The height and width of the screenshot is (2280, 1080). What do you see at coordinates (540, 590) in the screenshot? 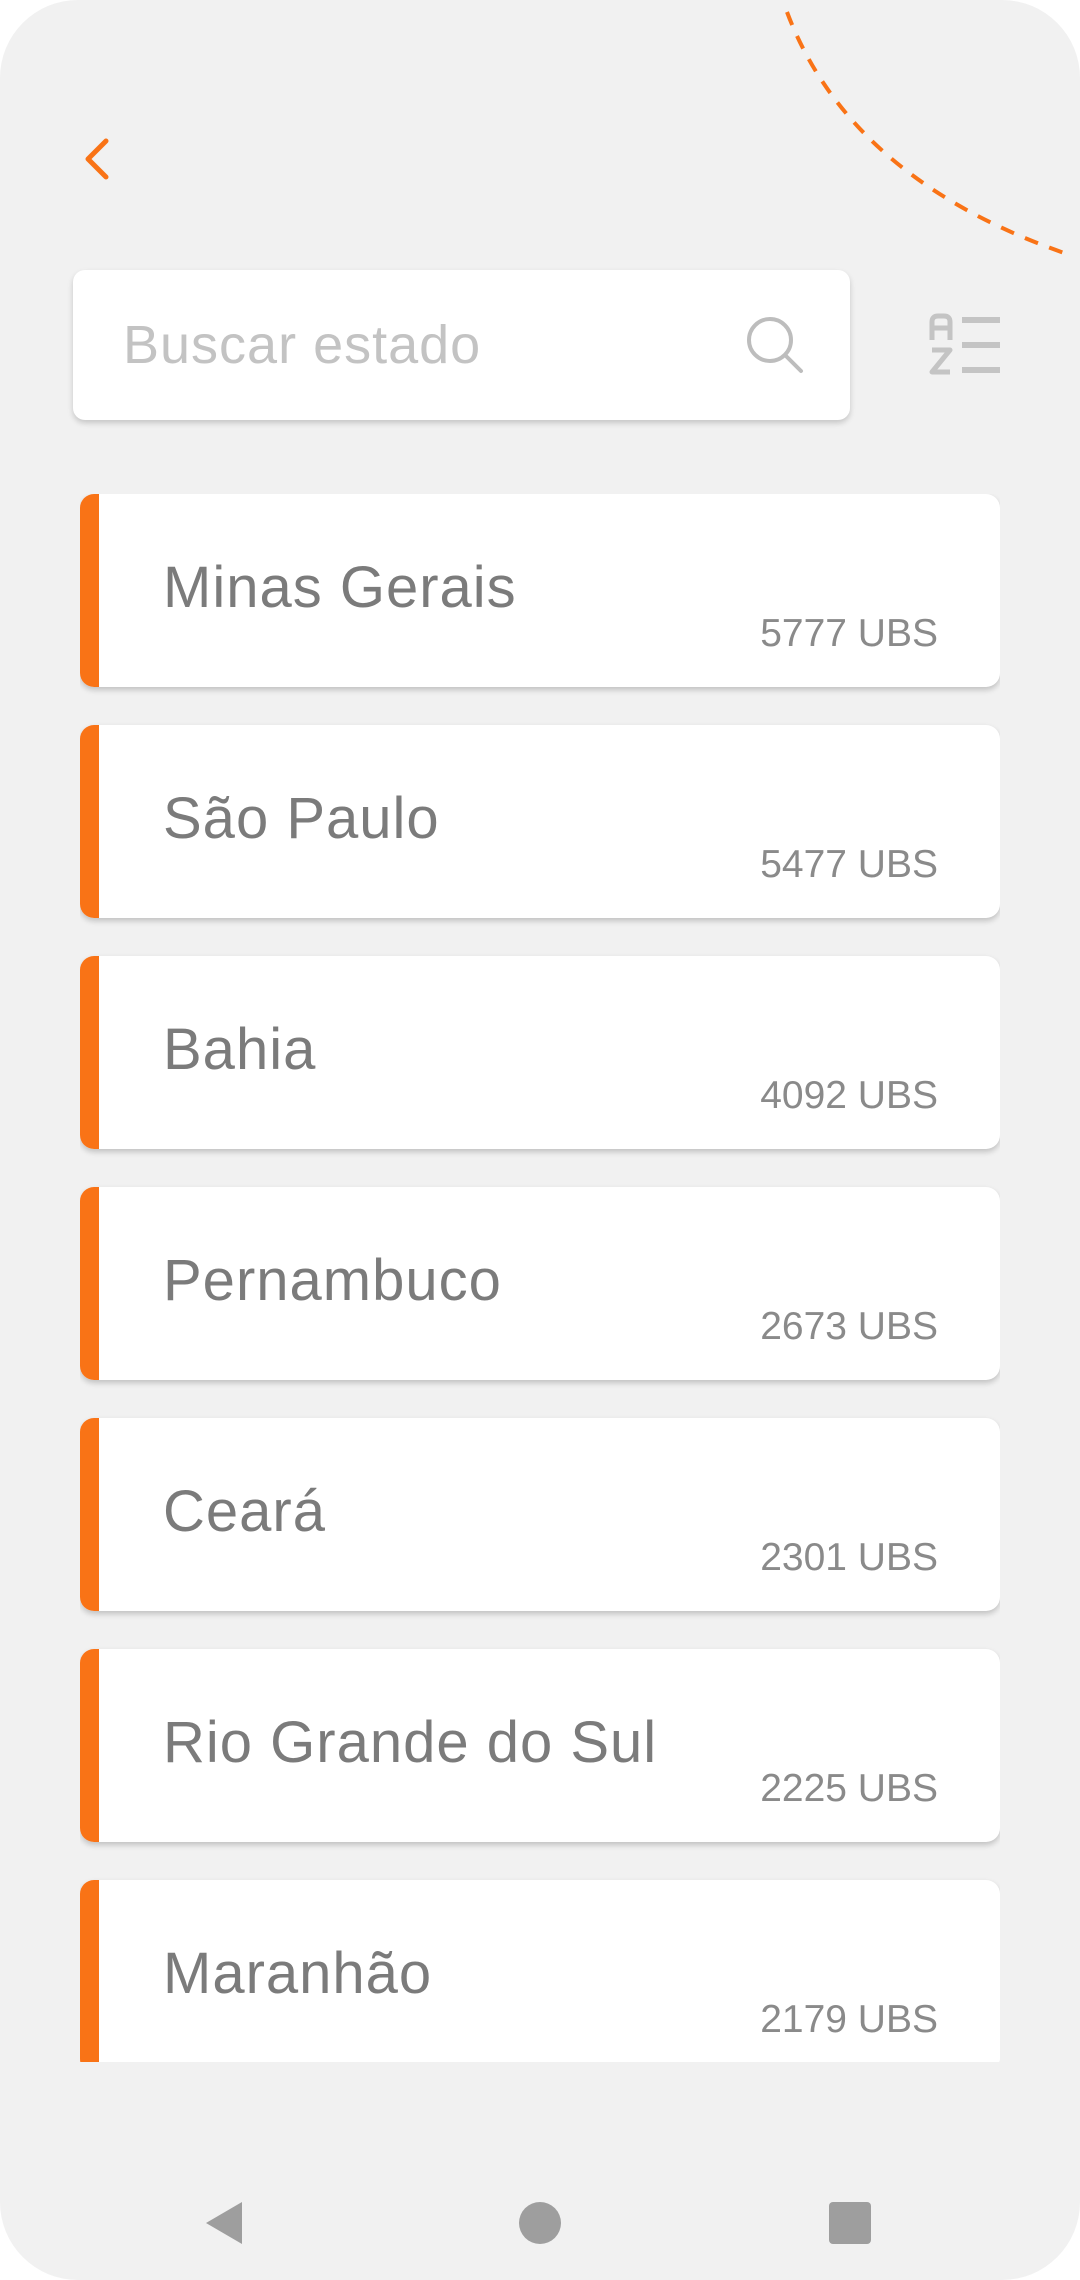
I see `state-card-minas-gerais: Minas Gerais 5777 UBS` at bounding box center [540, 590].